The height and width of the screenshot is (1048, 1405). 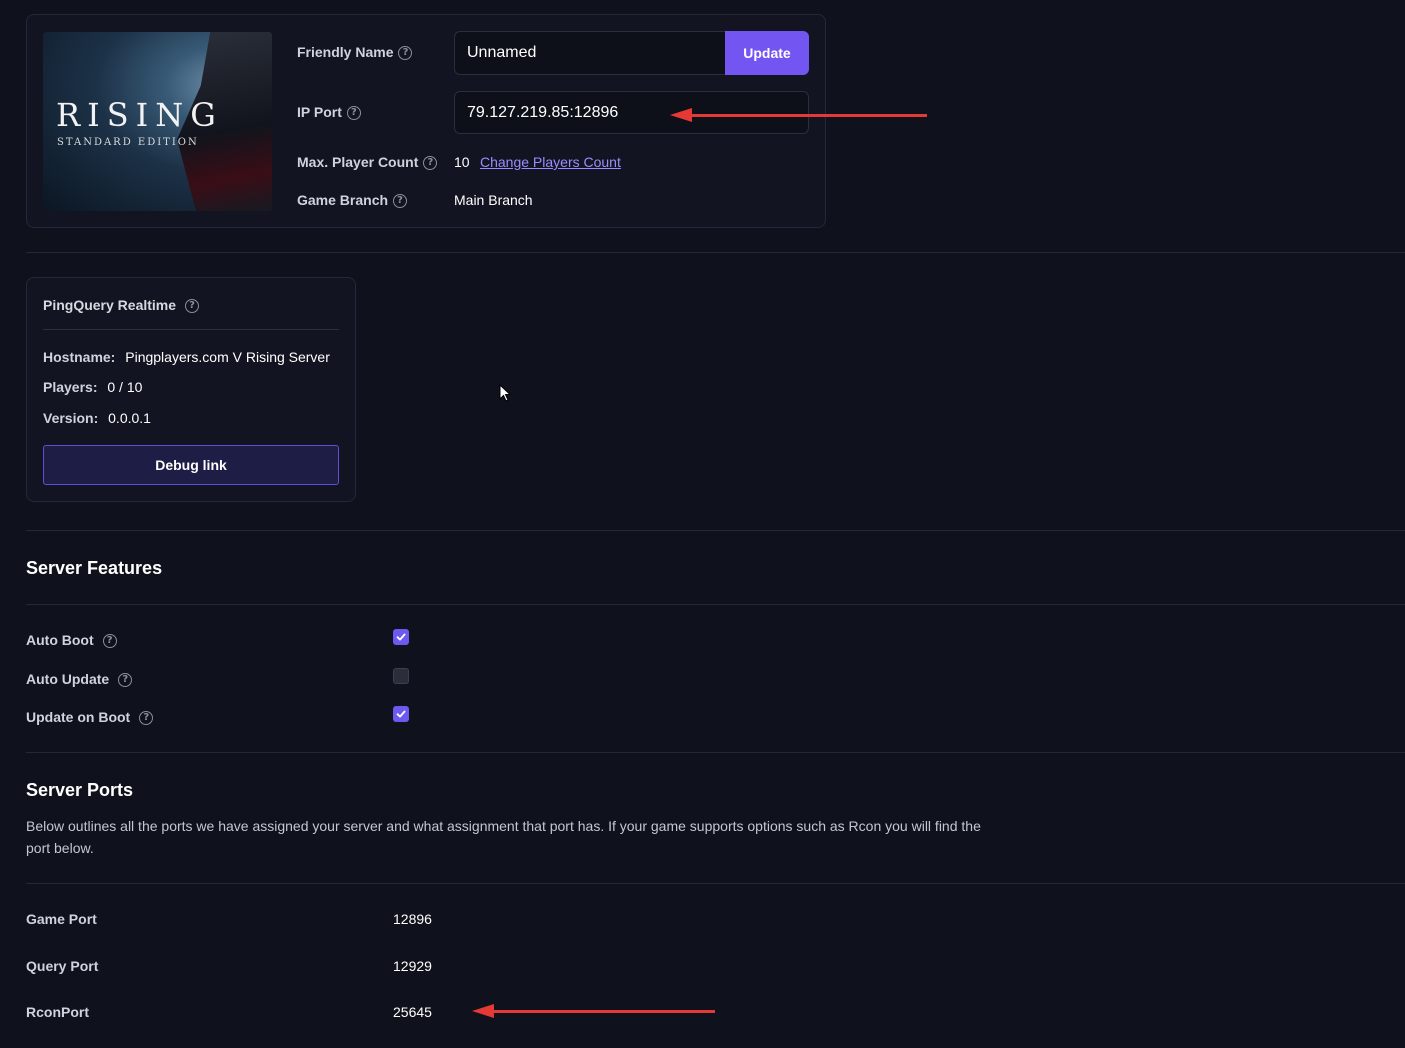 What do you see at coordinates (90, 717) in the screenshot?
I see `update-on-boot-label: Update on Boot?` at bounding box center [90, 717].